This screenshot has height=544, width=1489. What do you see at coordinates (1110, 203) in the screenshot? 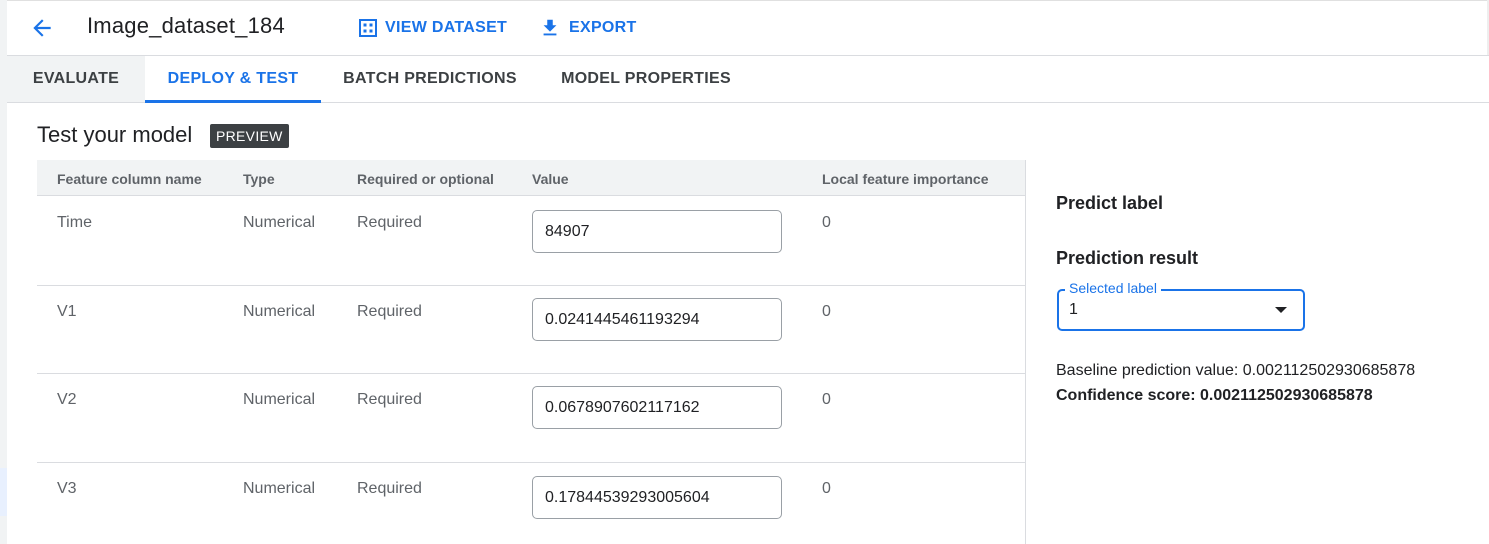
I see `predict-label-heading: Predict label` at bounding box center [1110, 203].